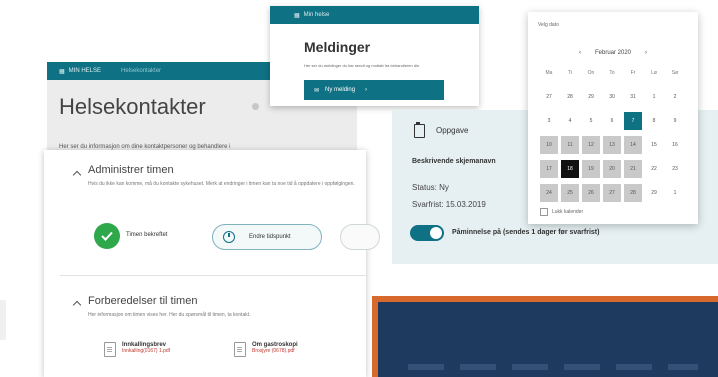 The width and height of the screenshot is (718, 377). Describe the element at coordinates (570, 169) in the screenshot. I see `calendar-day: 18` at that location.